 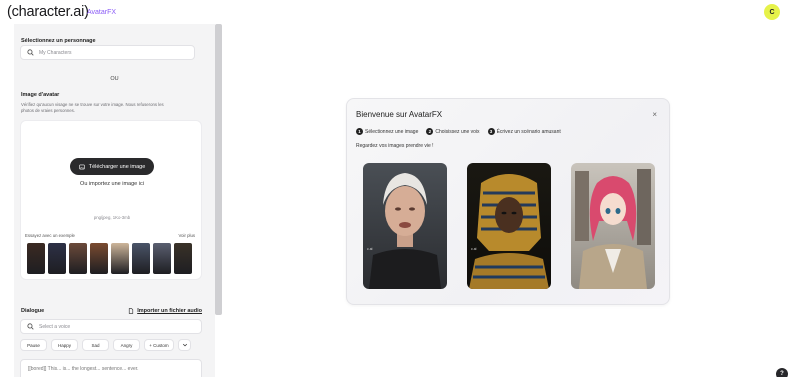 What do you see at coordinates (126, 345) in the screenshot?
I see `chip-angry: Angry` at bounding box center [126, 345].